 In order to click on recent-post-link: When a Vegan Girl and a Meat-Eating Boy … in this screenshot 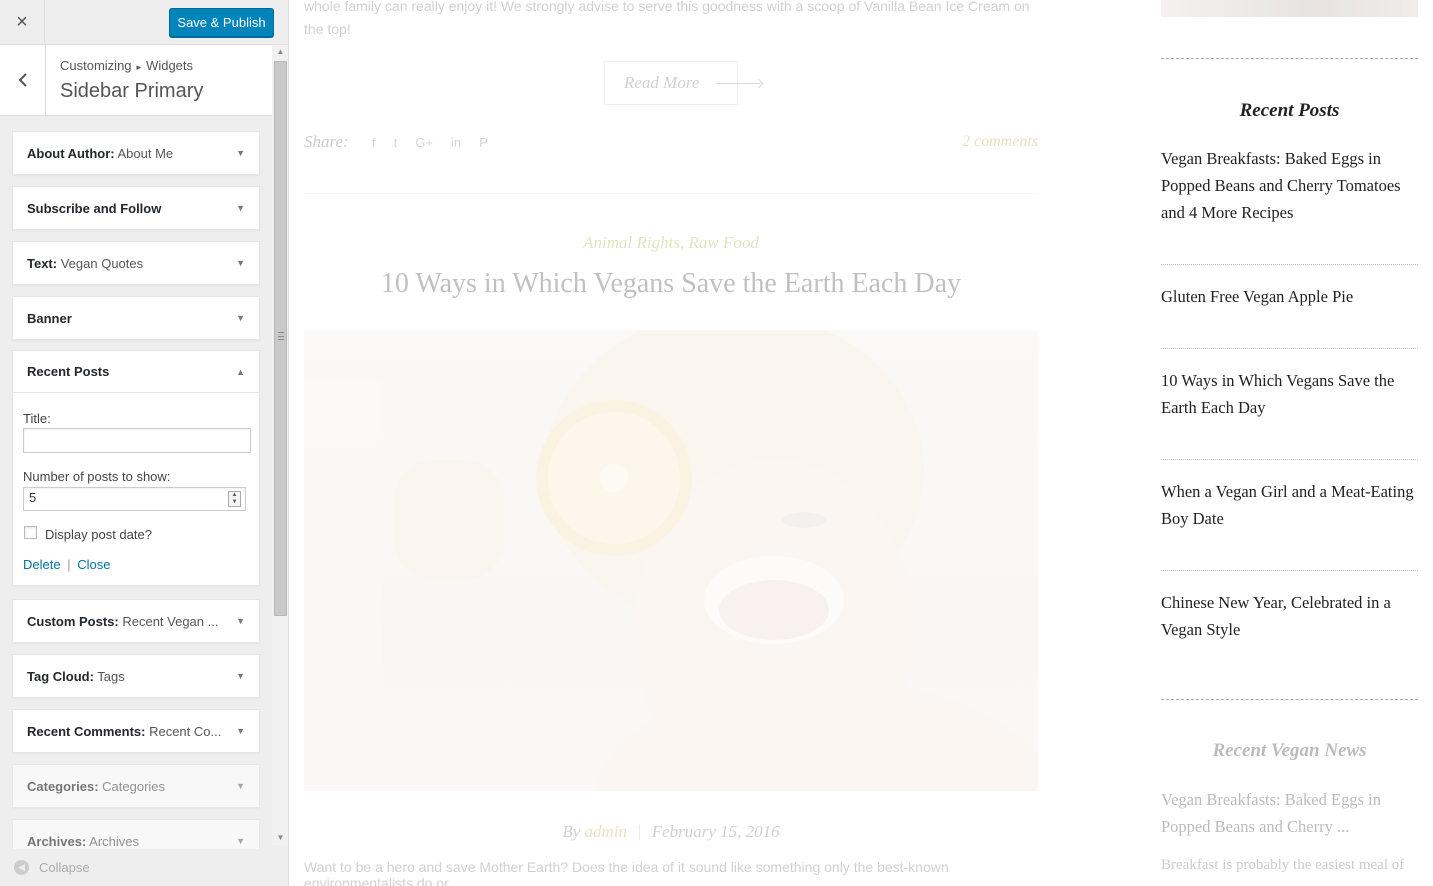, I will do `click(1289, 505)`.